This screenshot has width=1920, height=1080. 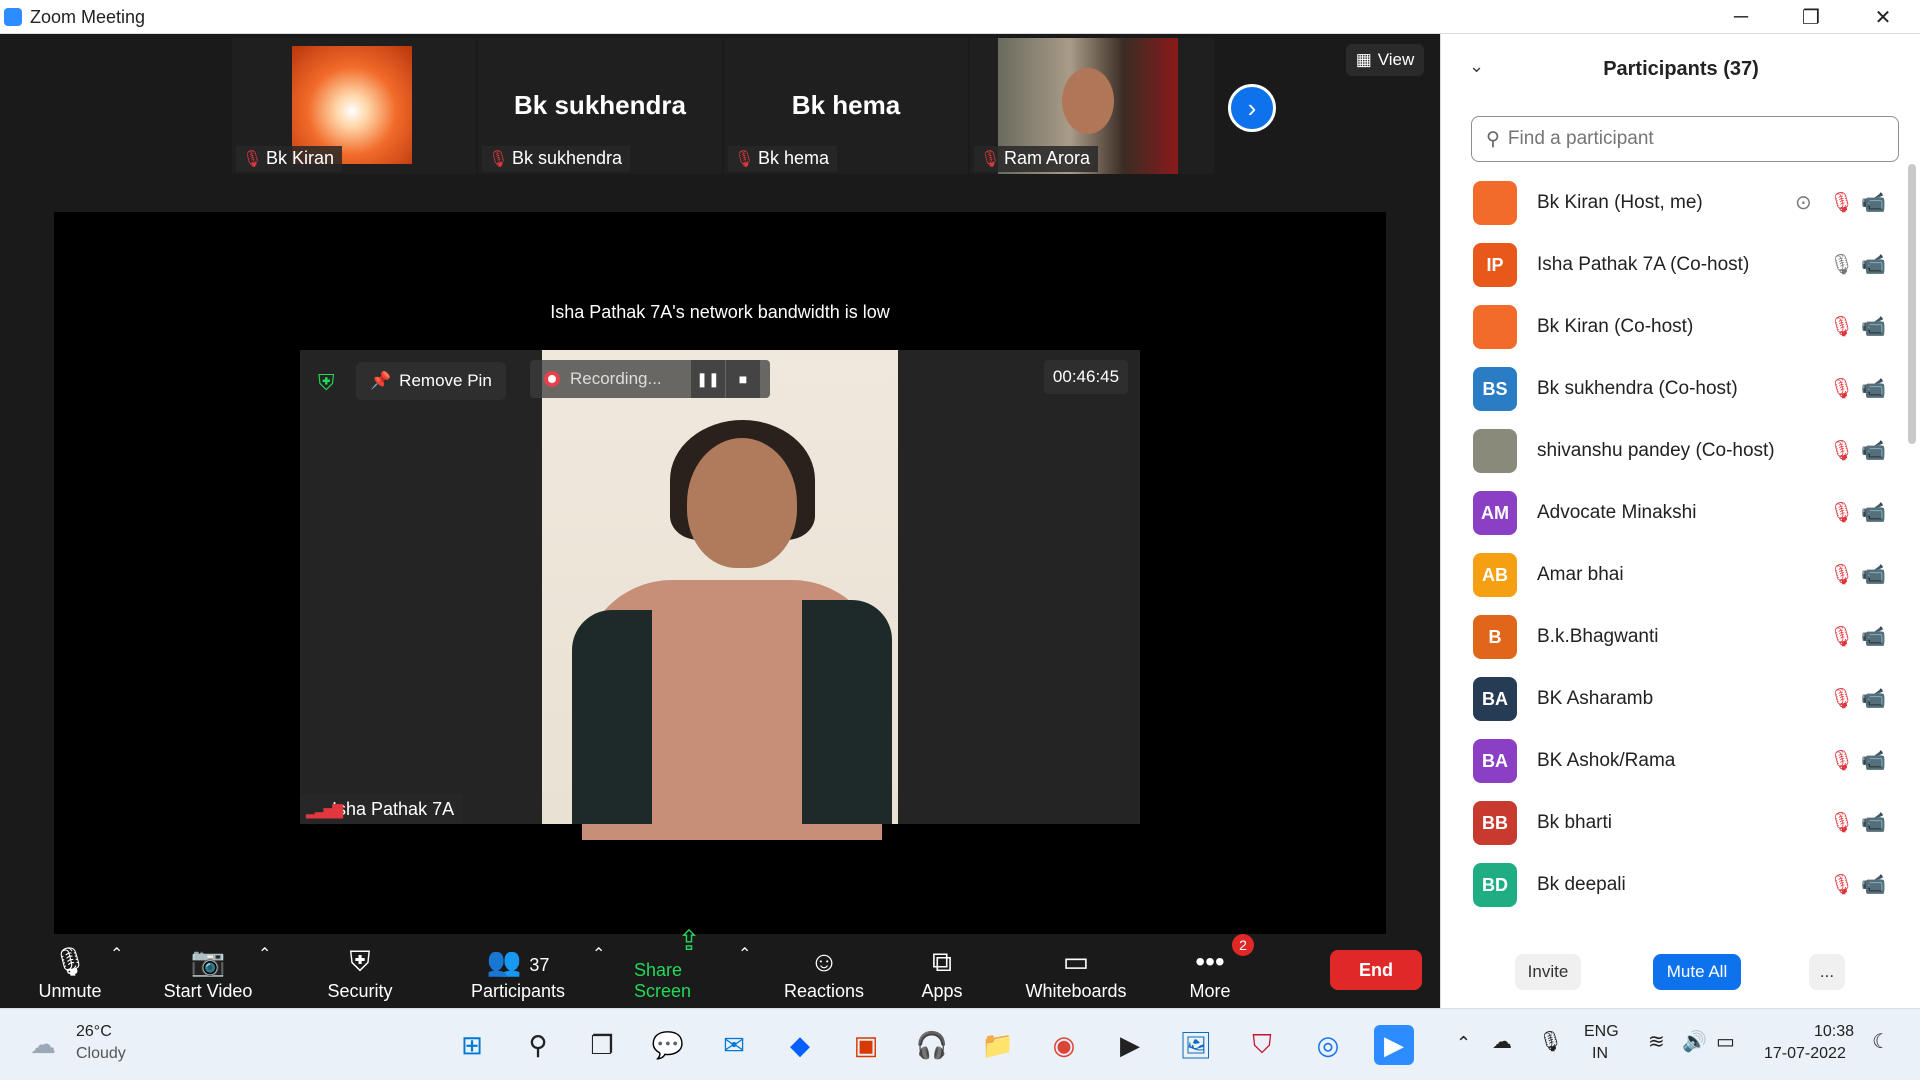 What do you see at coordinates (743, 379) in the screenshot?
I see `stop-recording-button: ■` at bounding box center [743, 379].